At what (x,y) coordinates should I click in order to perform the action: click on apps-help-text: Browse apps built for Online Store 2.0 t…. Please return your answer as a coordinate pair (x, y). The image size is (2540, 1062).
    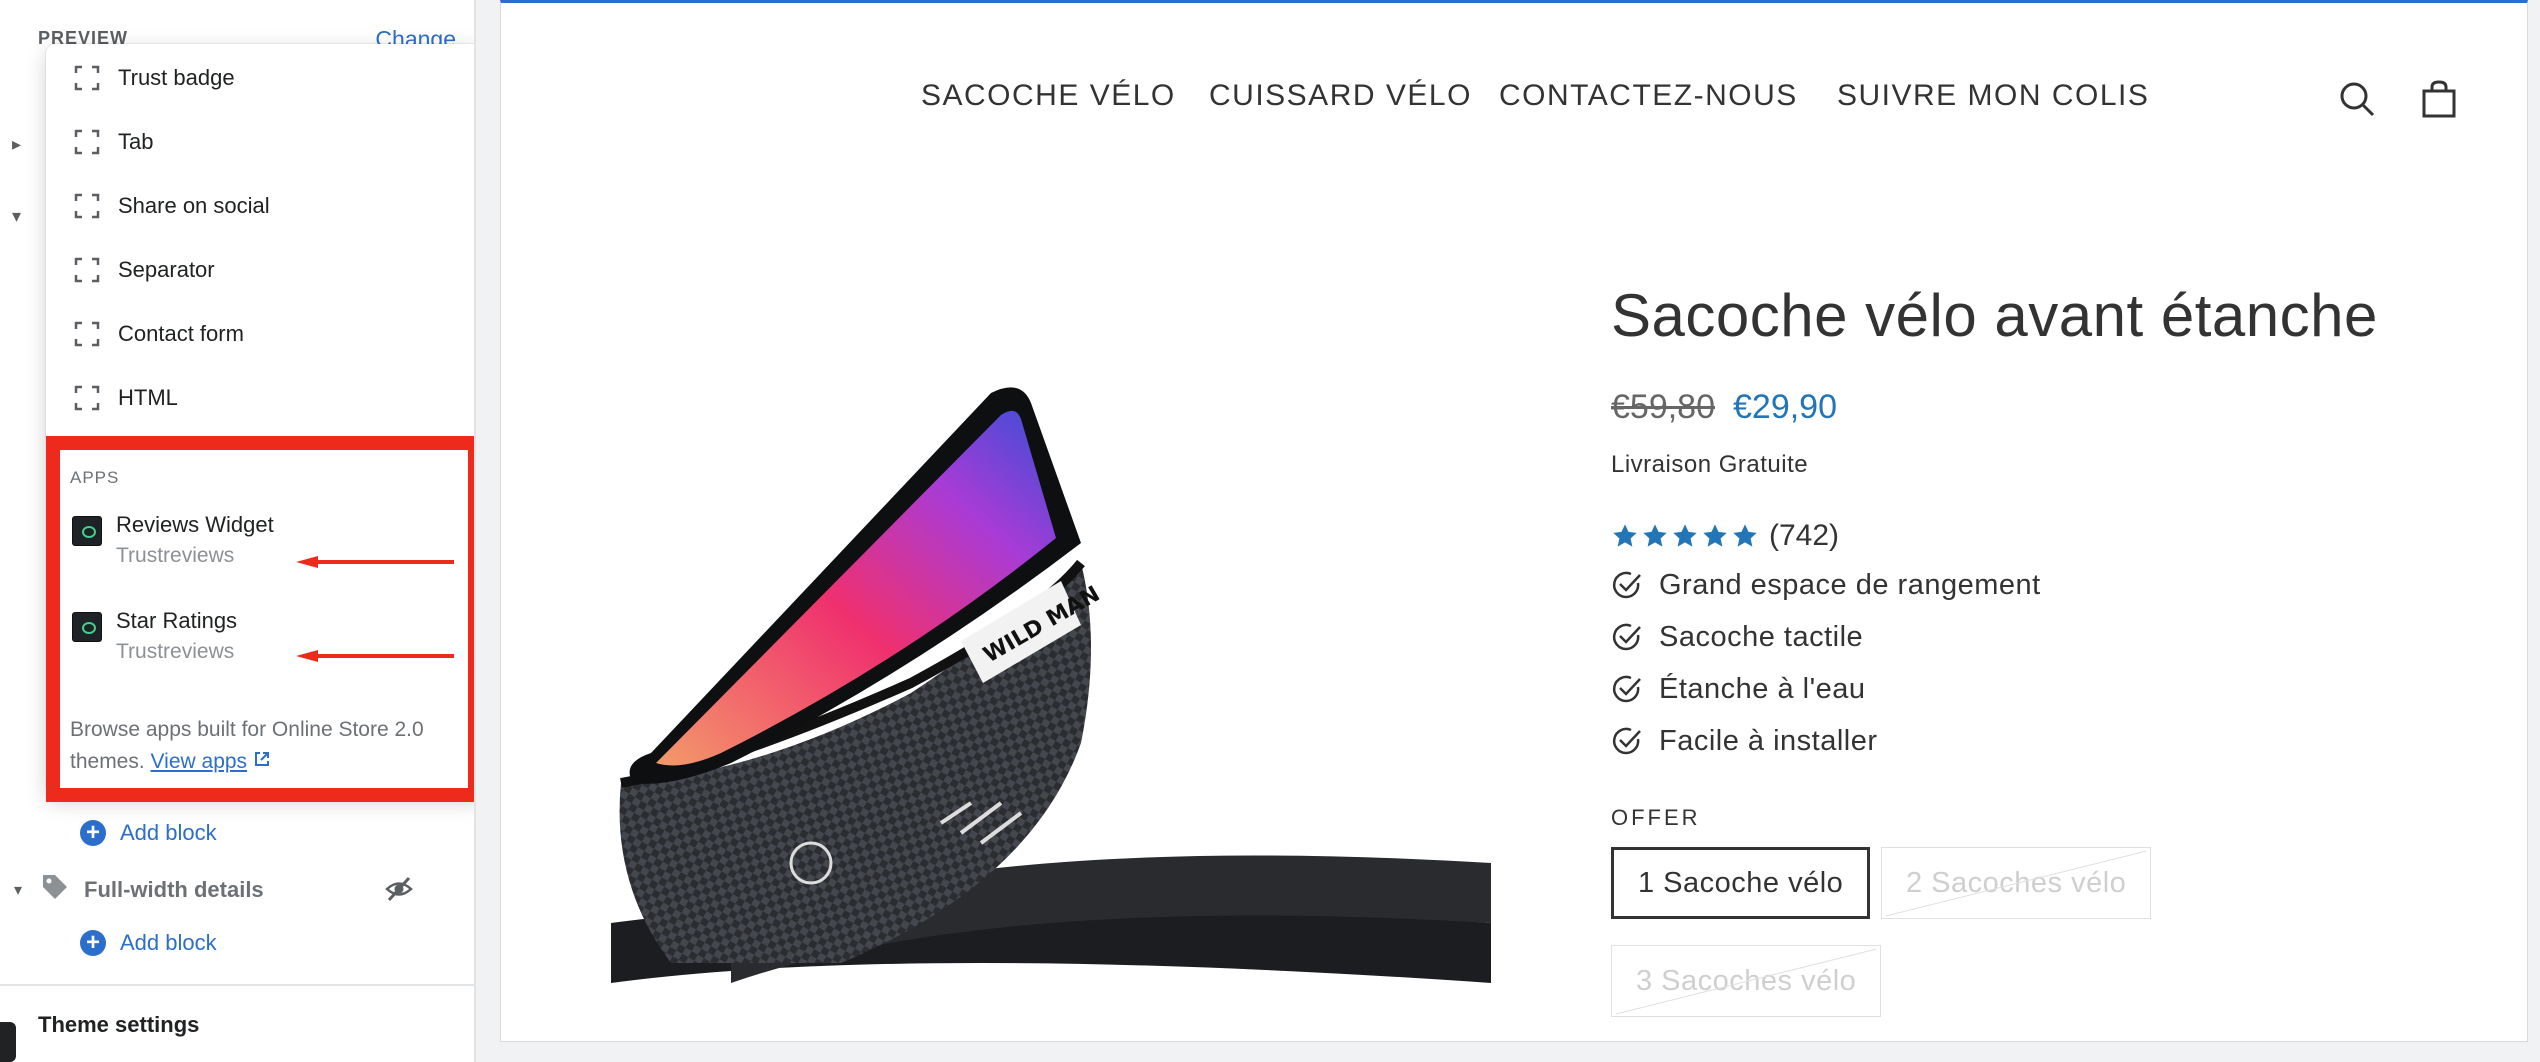
    Looking at the image, I should click on (260, 746).